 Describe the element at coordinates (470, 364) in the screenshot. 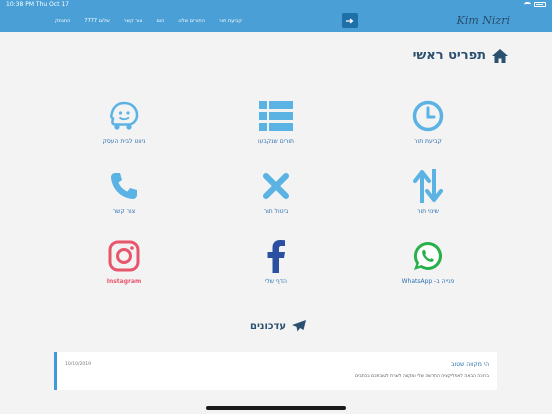

I see `update-heading: הי מקווה שטוב` at that location.